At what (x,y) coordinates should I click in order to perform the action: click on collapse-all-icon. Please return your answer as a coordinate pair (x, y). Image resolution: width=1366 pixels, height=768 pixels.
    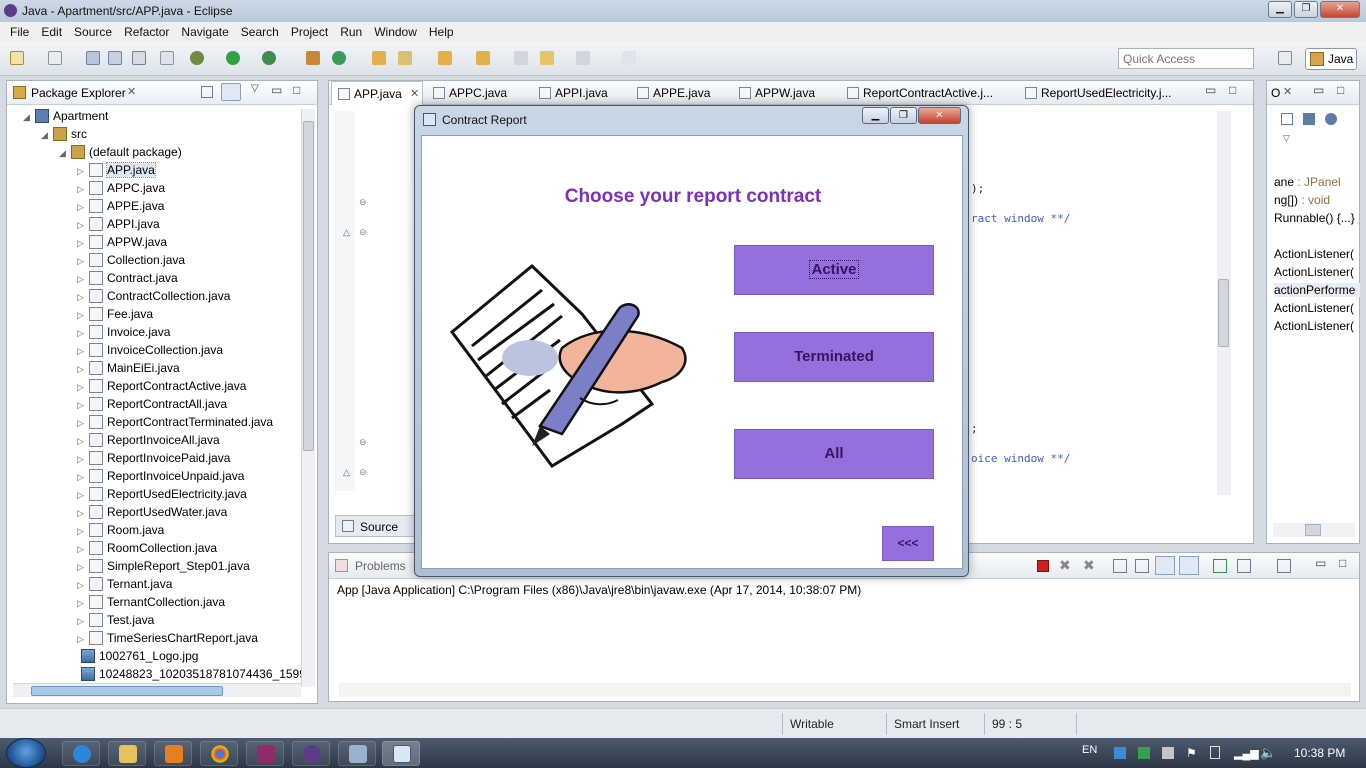
    Looking at the image, I should click on (207, 92).